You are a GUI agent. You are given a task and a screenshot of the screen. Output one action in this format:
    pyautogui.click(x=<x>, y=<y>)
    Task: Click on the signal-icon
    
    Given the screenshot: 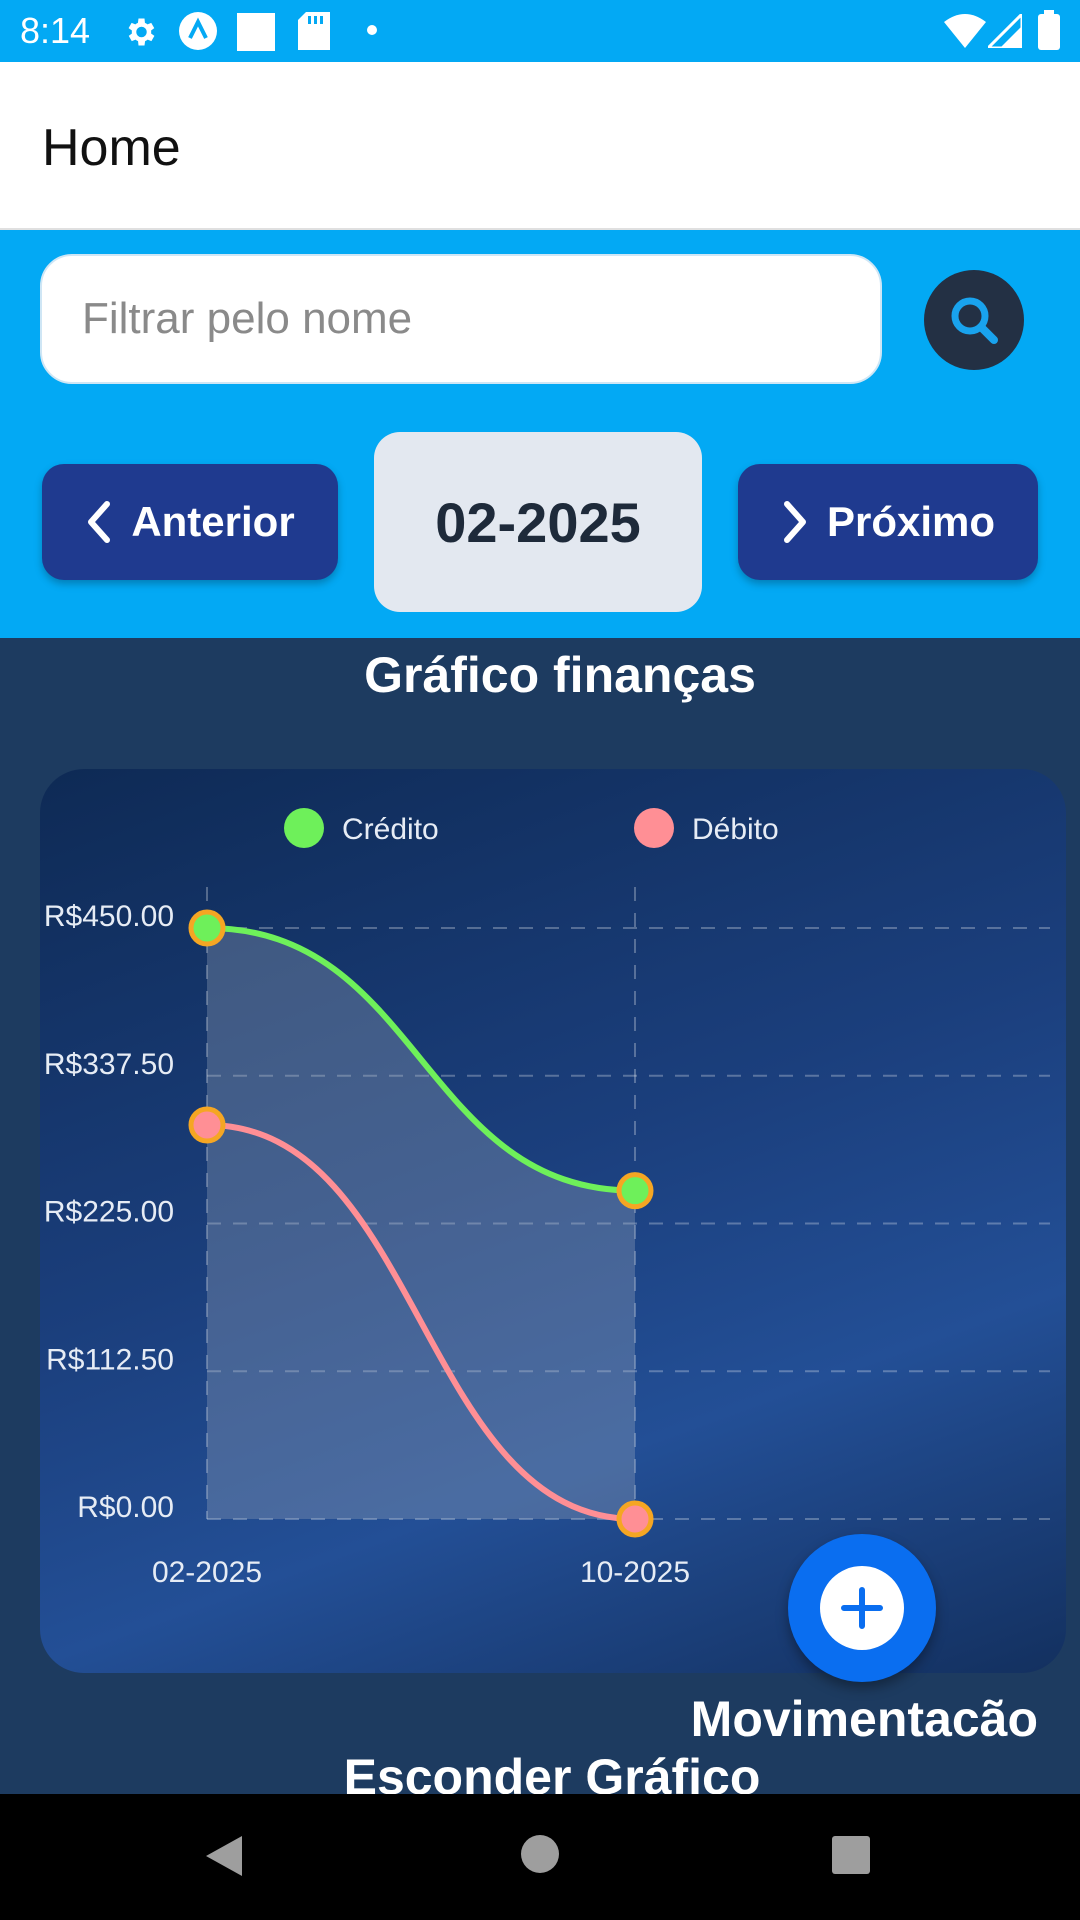 What is the action you would take?
    pyautogui.click(x=1005, y=31)
    